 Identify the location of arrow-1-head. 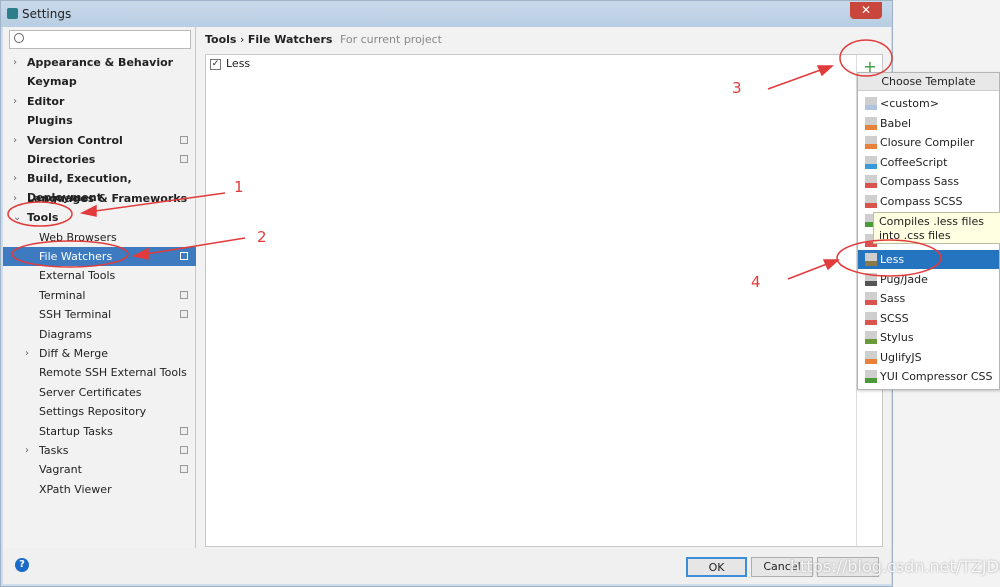
(88, 210).